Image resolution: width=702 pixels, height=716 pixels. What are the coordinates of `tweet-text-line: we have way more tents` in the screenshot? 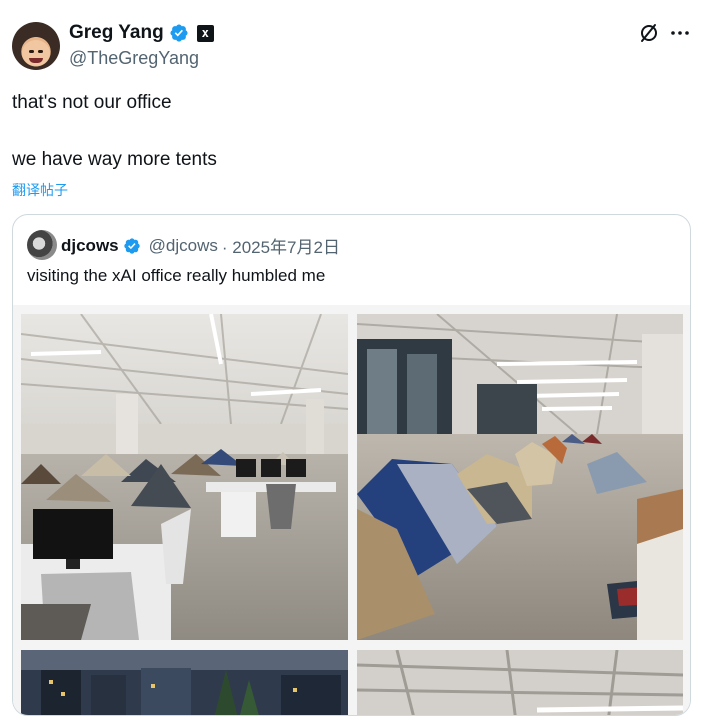 It's located at (114, 159).